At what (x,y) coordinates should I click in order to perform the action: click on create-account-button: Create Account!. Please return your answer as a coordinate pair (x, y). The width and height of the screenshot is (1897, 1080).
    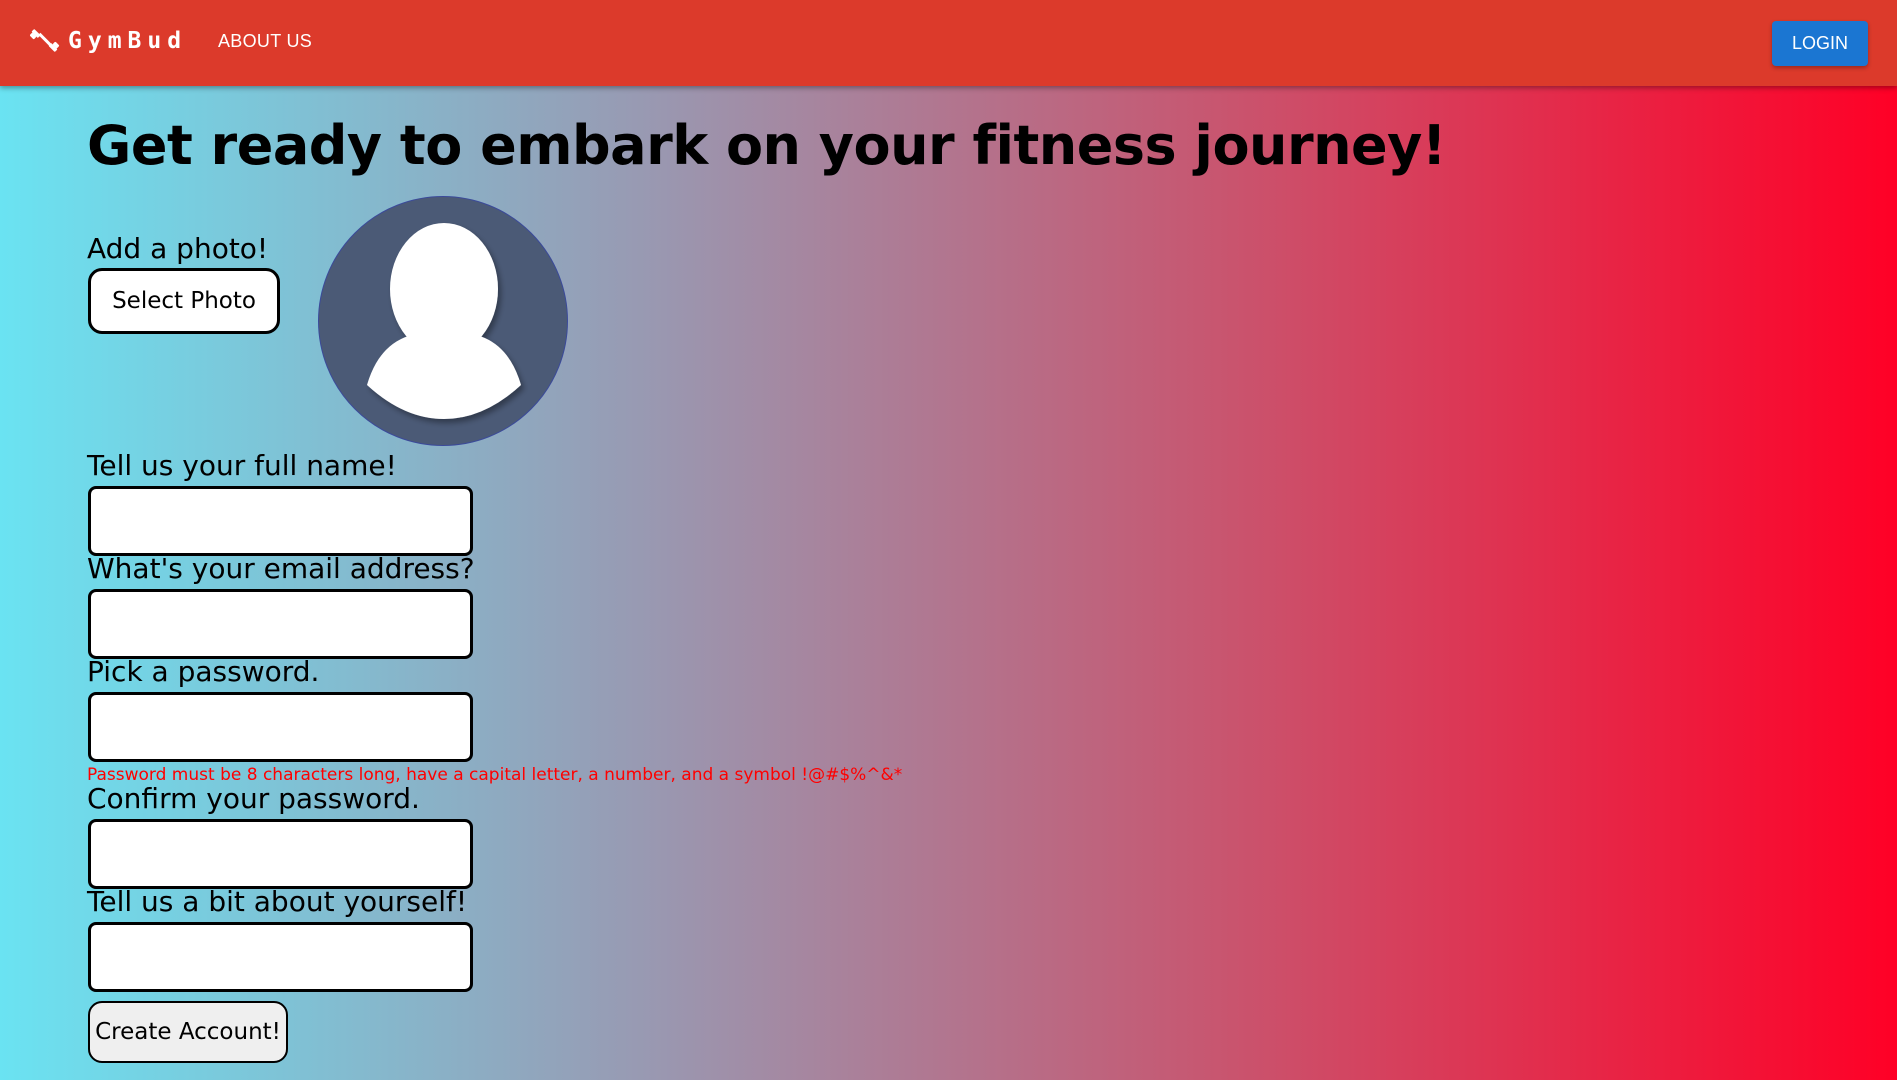
    Looking at the image, I should click on (188, 1032).